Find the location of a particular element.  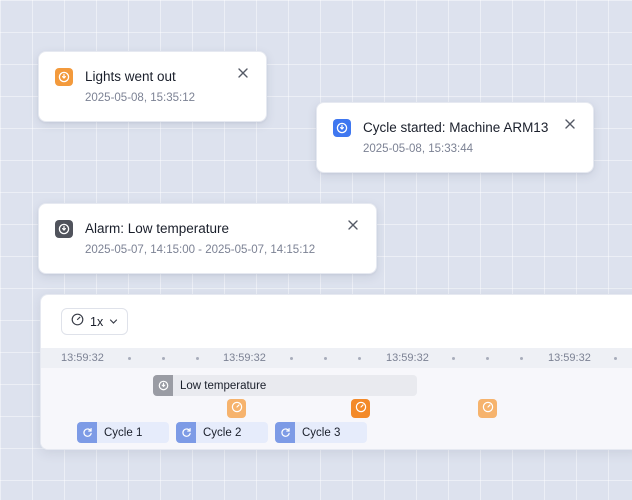

notification-time: 2025-05-08, 15:35:12 is located at coordinates (140, 98).